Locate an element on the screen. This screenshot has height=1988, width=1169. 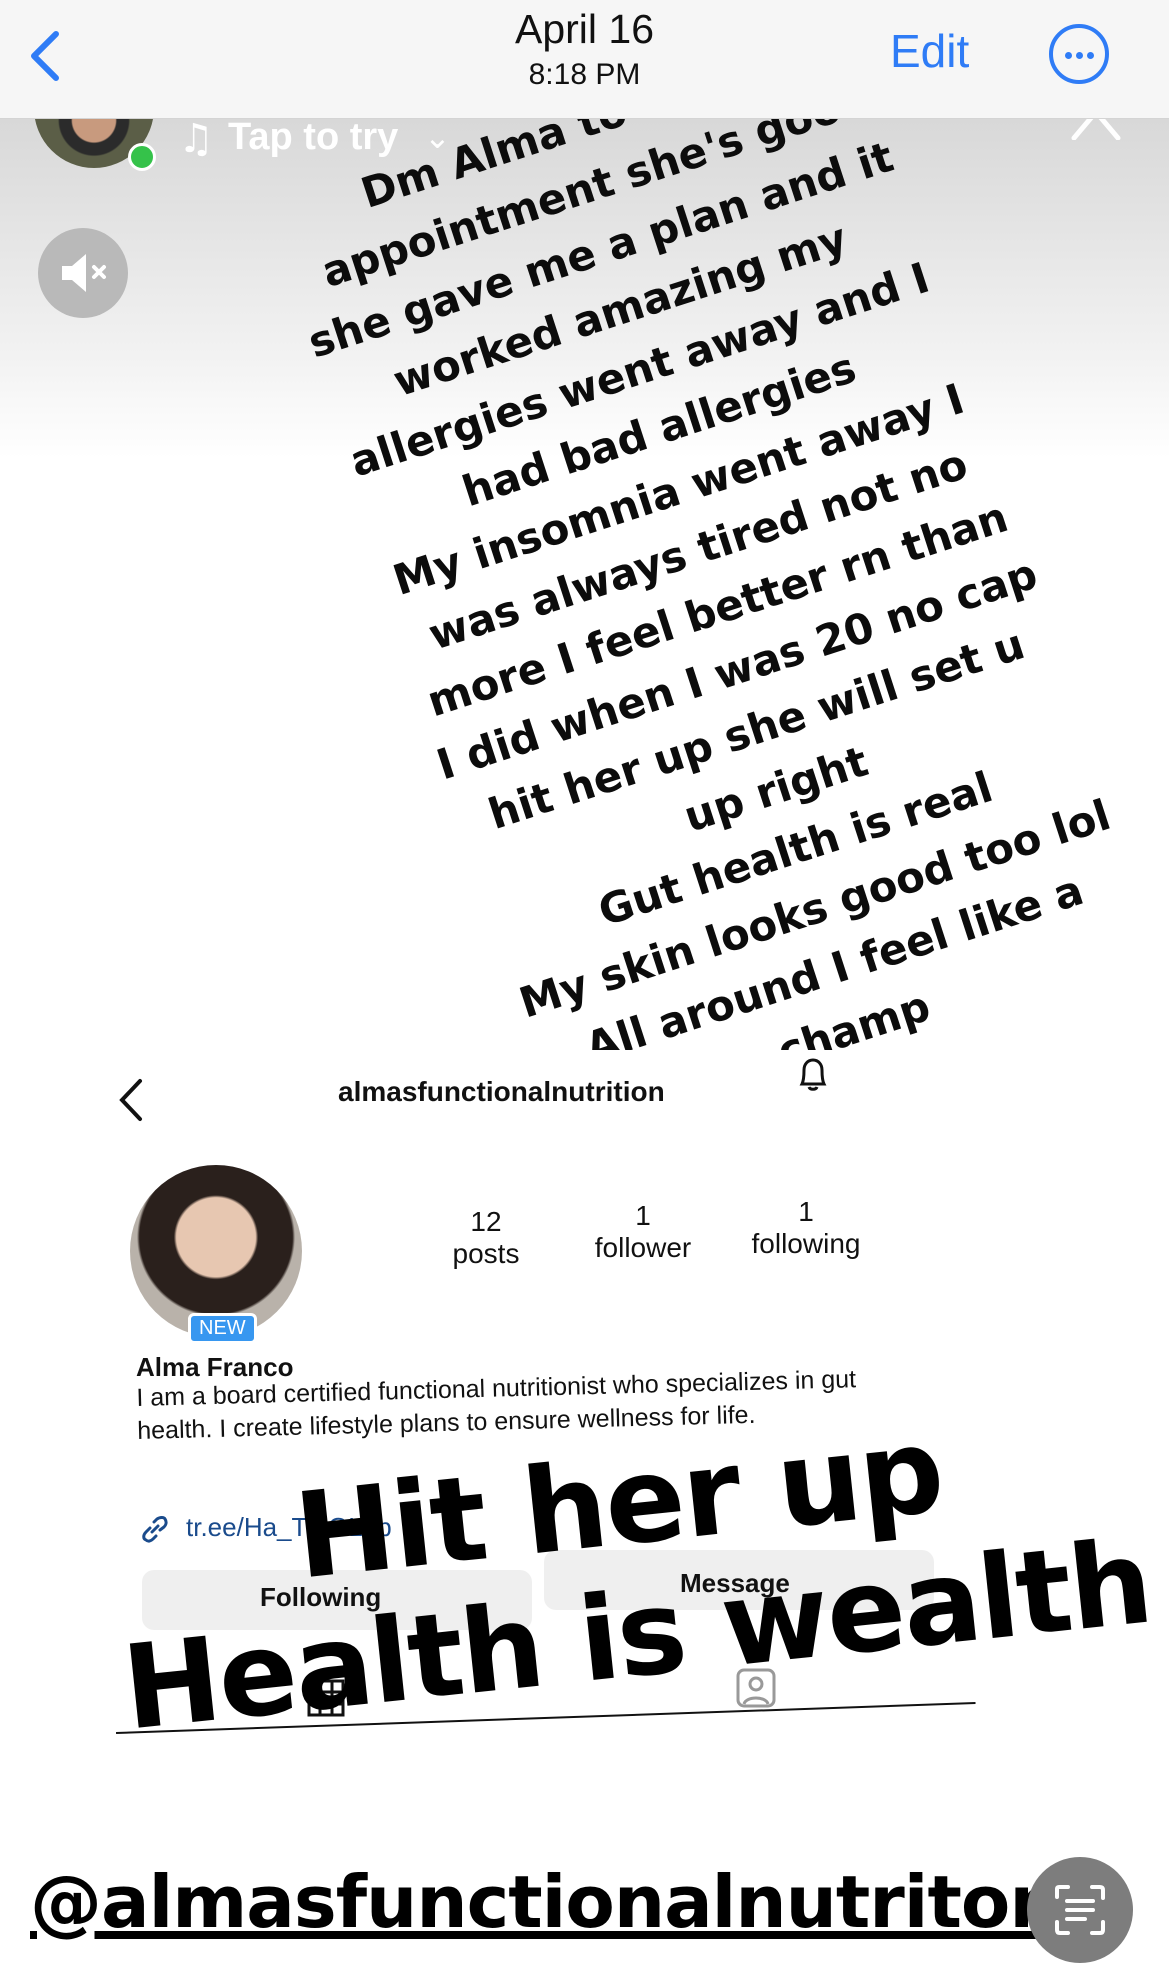
photo-date: April 16 is located at coordinates (584, 29).